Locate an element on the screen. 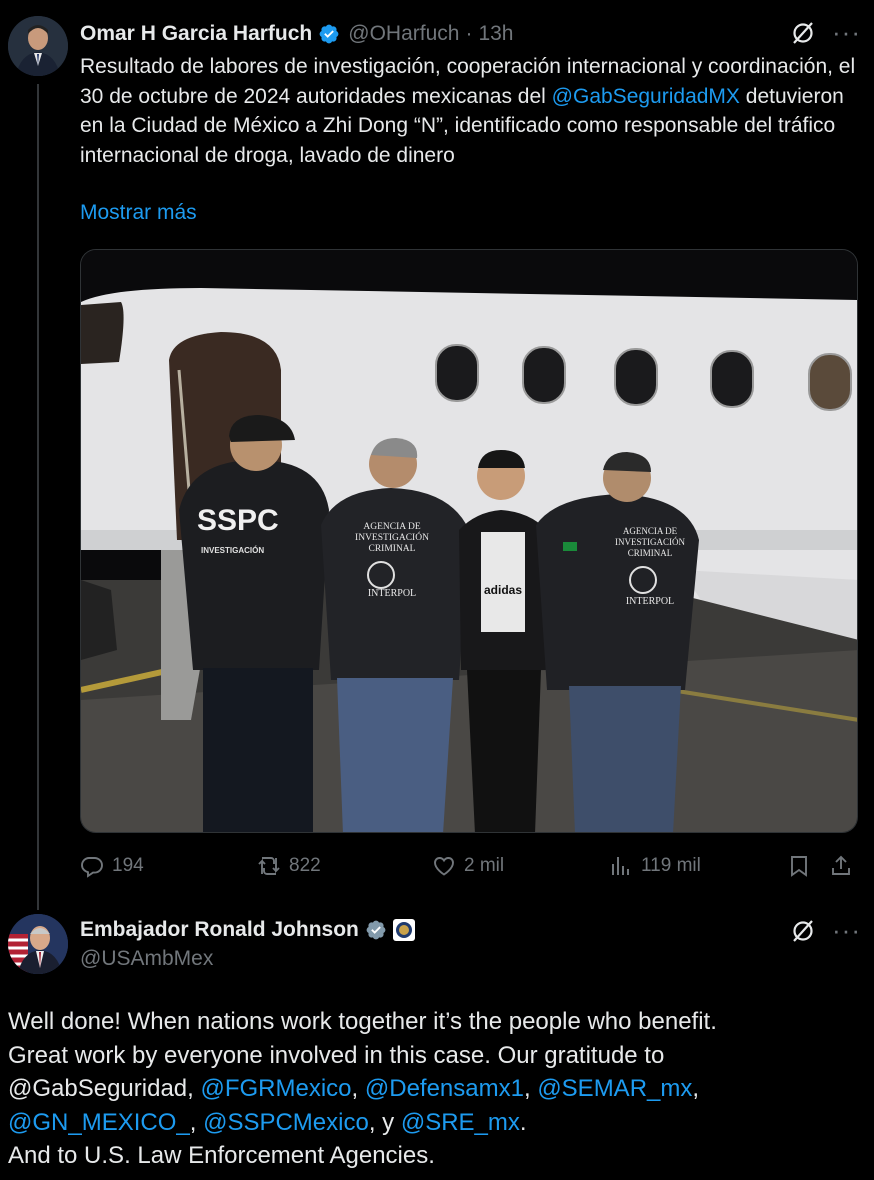 Image resolution: width=874 pixels, height=1180 pixels. photo-jacket-text-2b: INTERPOL is located at coordinates (650, 601).